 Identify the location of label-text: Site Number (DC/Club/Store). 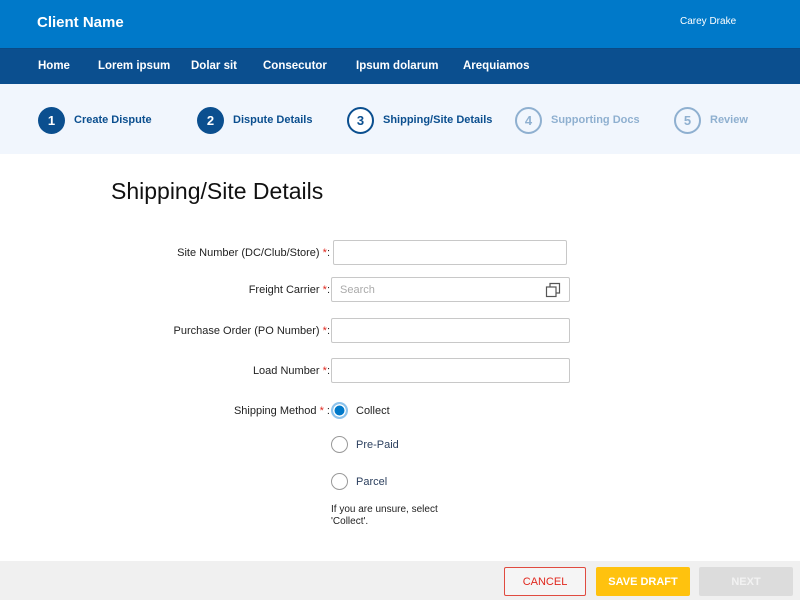
(250, 253).